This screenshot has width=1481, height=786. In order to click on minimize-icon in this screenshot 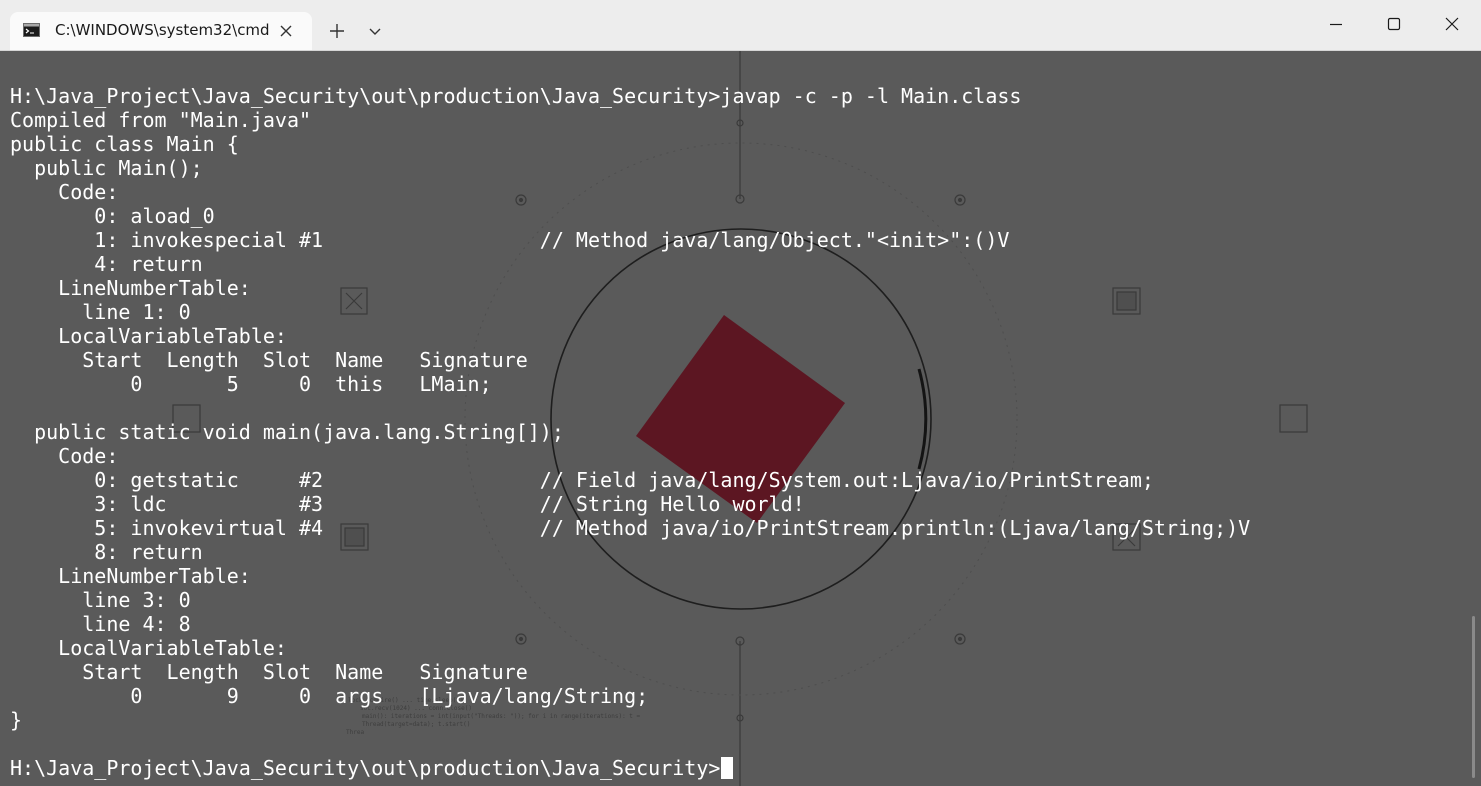, I will do `click(1336, 24)`.